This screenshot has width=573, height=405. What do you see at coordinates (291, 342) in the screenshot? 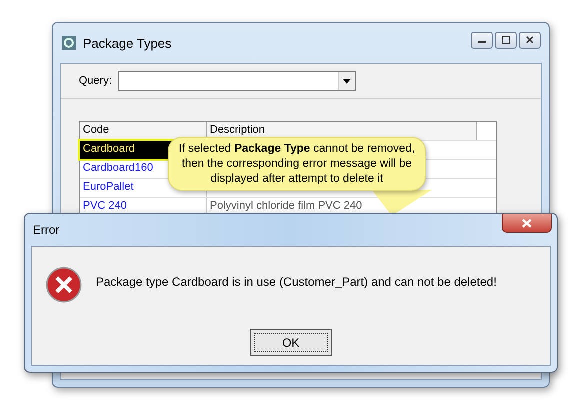
I see `ok-button: OK` at bounding box center [291, 342].